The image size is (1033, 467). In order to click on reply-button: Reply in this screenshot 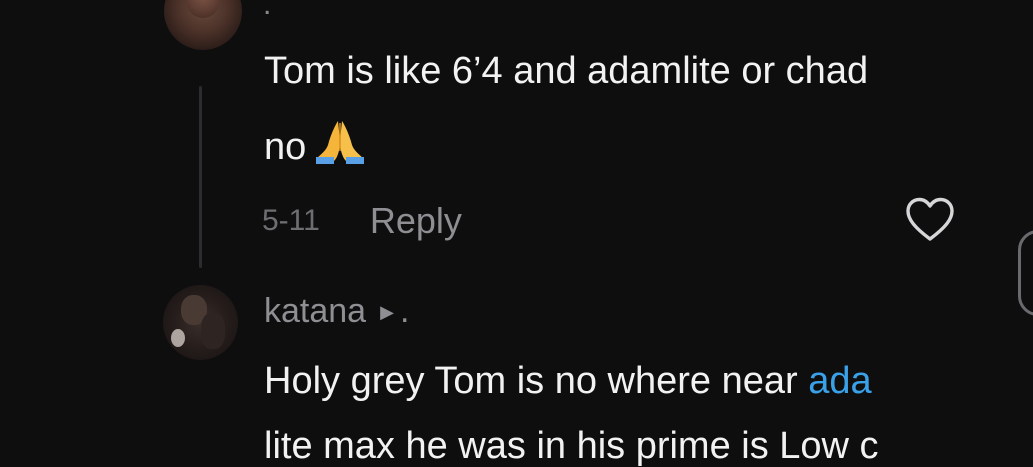, I will do `click(416, 221)`.